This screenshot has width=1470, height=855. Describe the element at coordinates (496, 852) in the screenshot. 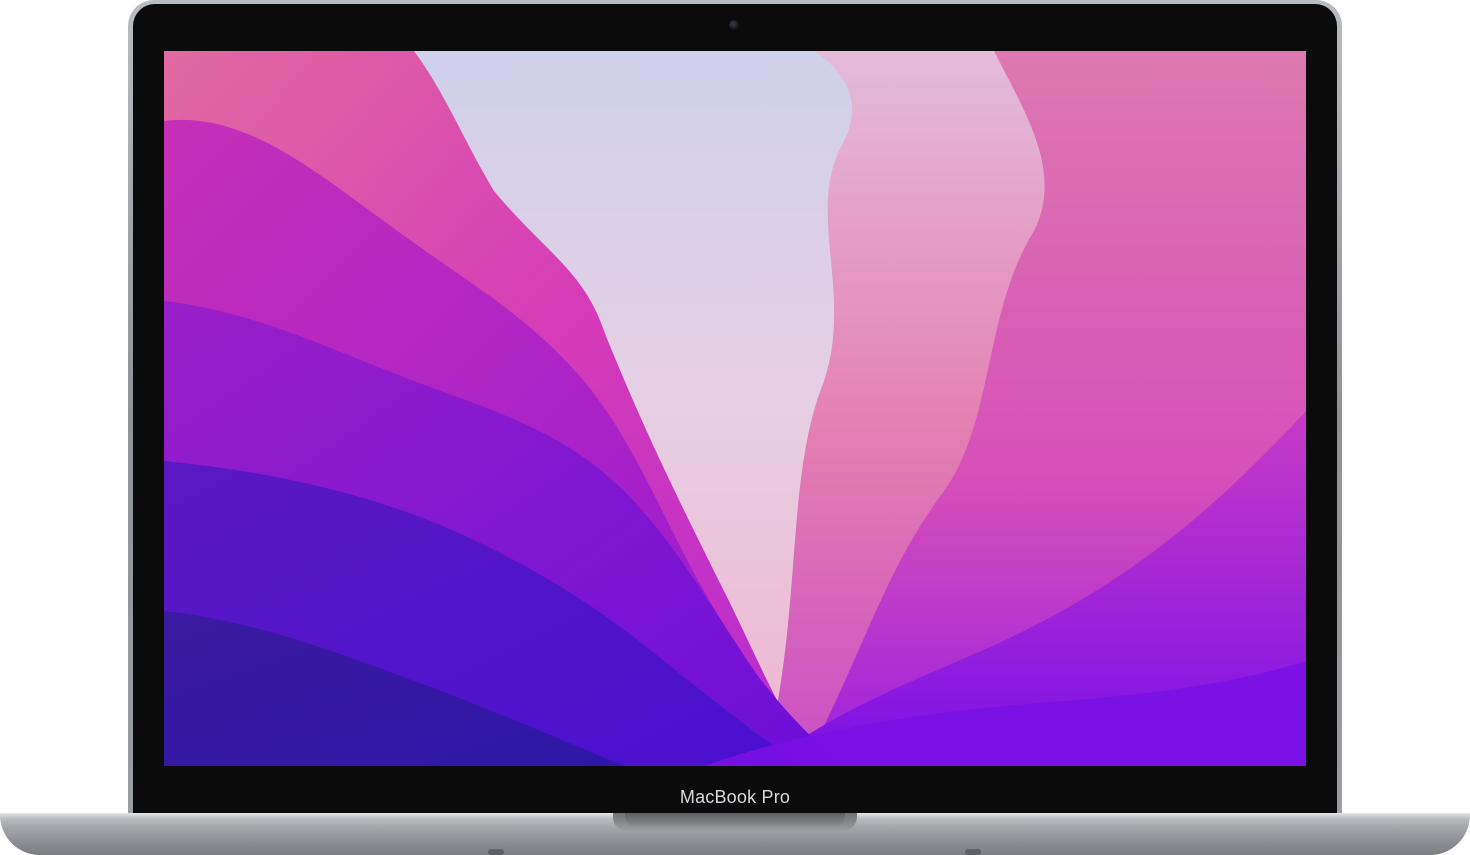

I see `rubber-foot-left` at that location.